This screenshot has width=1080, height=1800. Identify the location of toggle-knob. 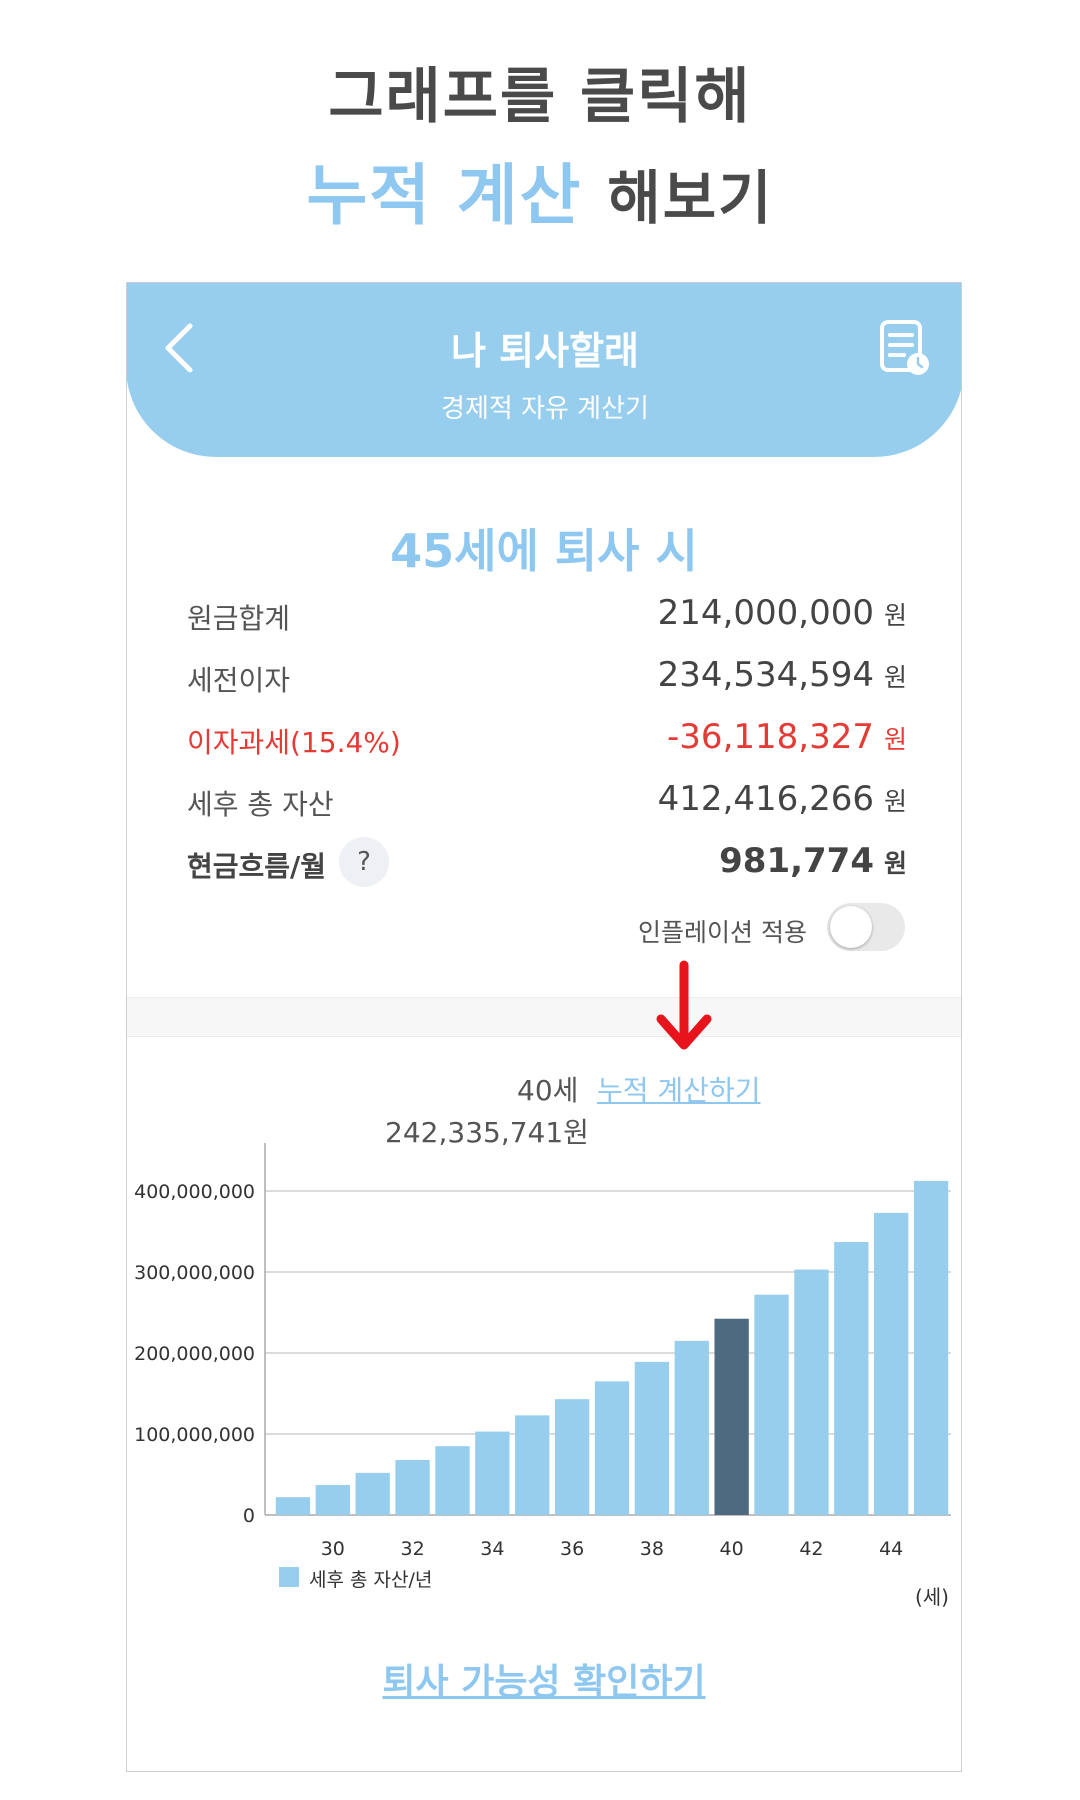
(851, 927).